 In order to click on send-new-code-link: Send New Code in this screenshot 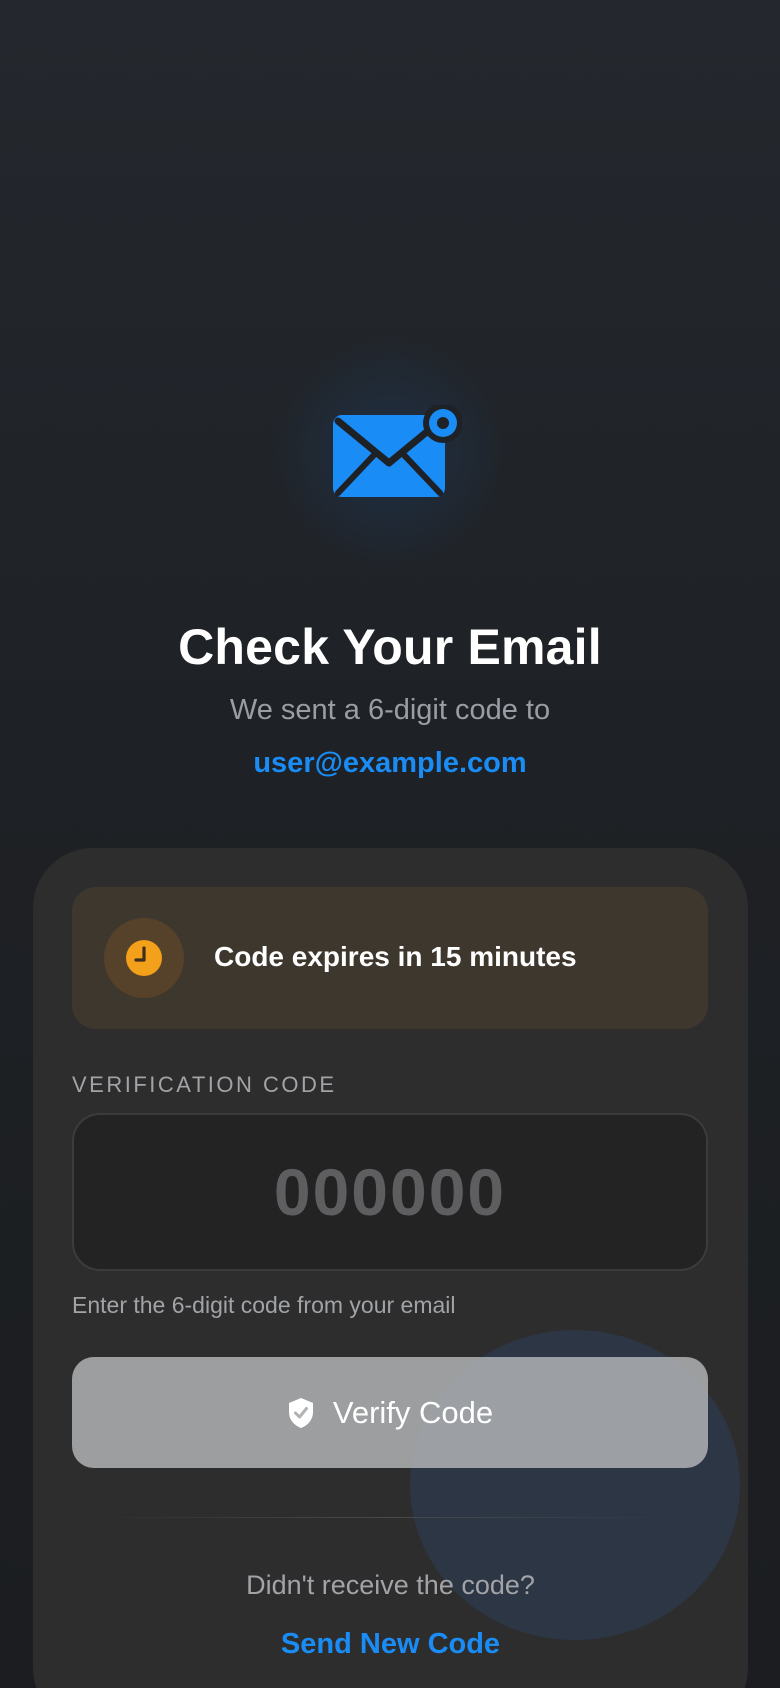, I will do `click(390, 1644)`.